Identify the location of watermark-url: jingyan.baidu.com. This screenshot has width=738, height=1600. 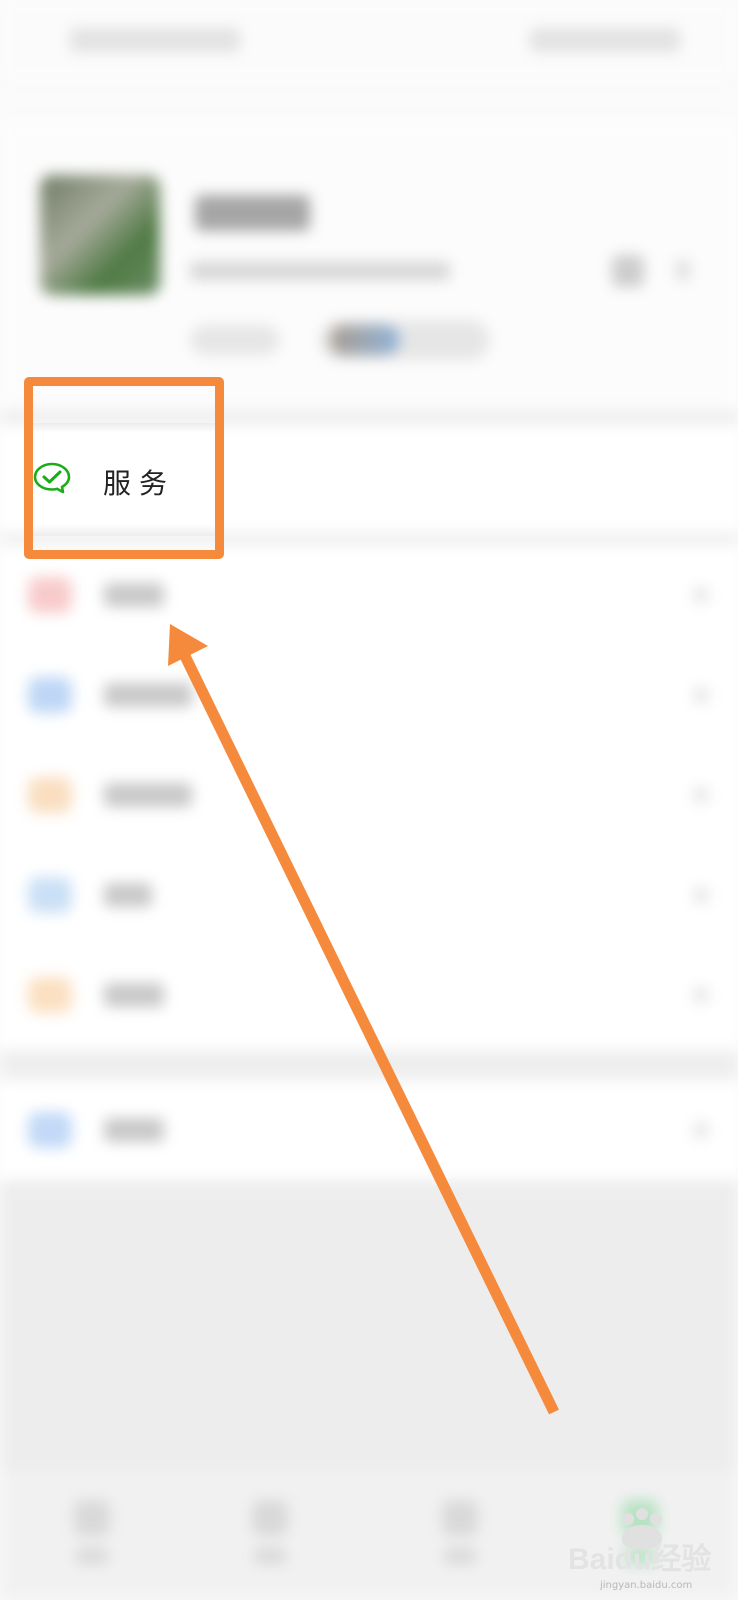
(646, 1585).